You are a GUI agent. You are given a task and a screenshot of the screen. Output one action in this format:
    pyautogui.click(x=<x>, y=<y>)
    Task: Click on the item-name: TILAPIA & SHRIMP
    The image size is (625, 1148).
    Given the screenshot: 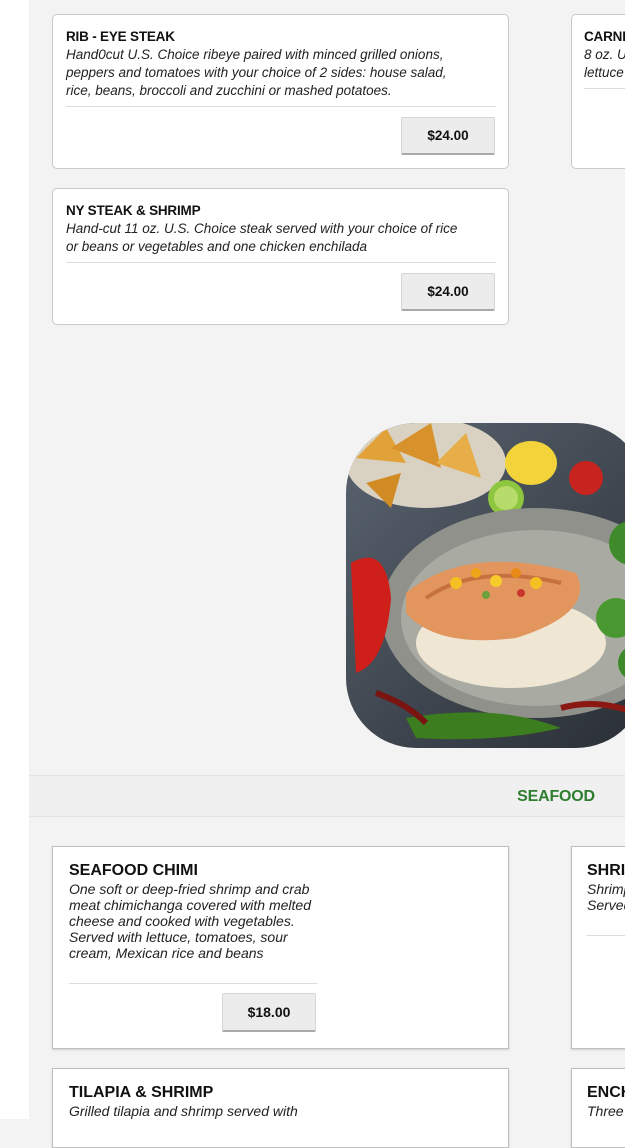 What is the action you would take?
    pyautogui.click(x=141, y=1092)
    